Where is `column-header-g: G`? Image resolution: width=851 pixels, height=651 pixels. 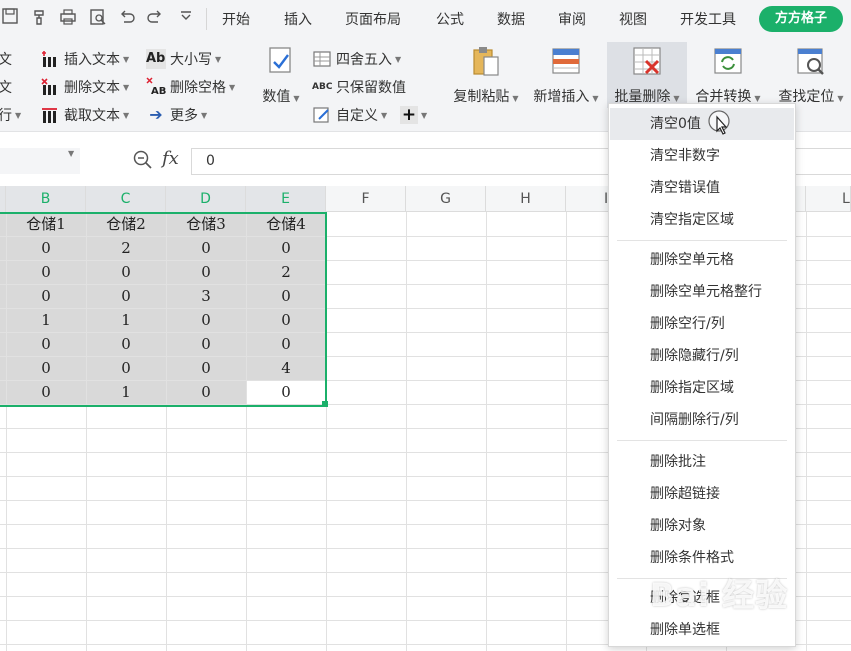
column-header-g: G is located at coordinates (446, 199).